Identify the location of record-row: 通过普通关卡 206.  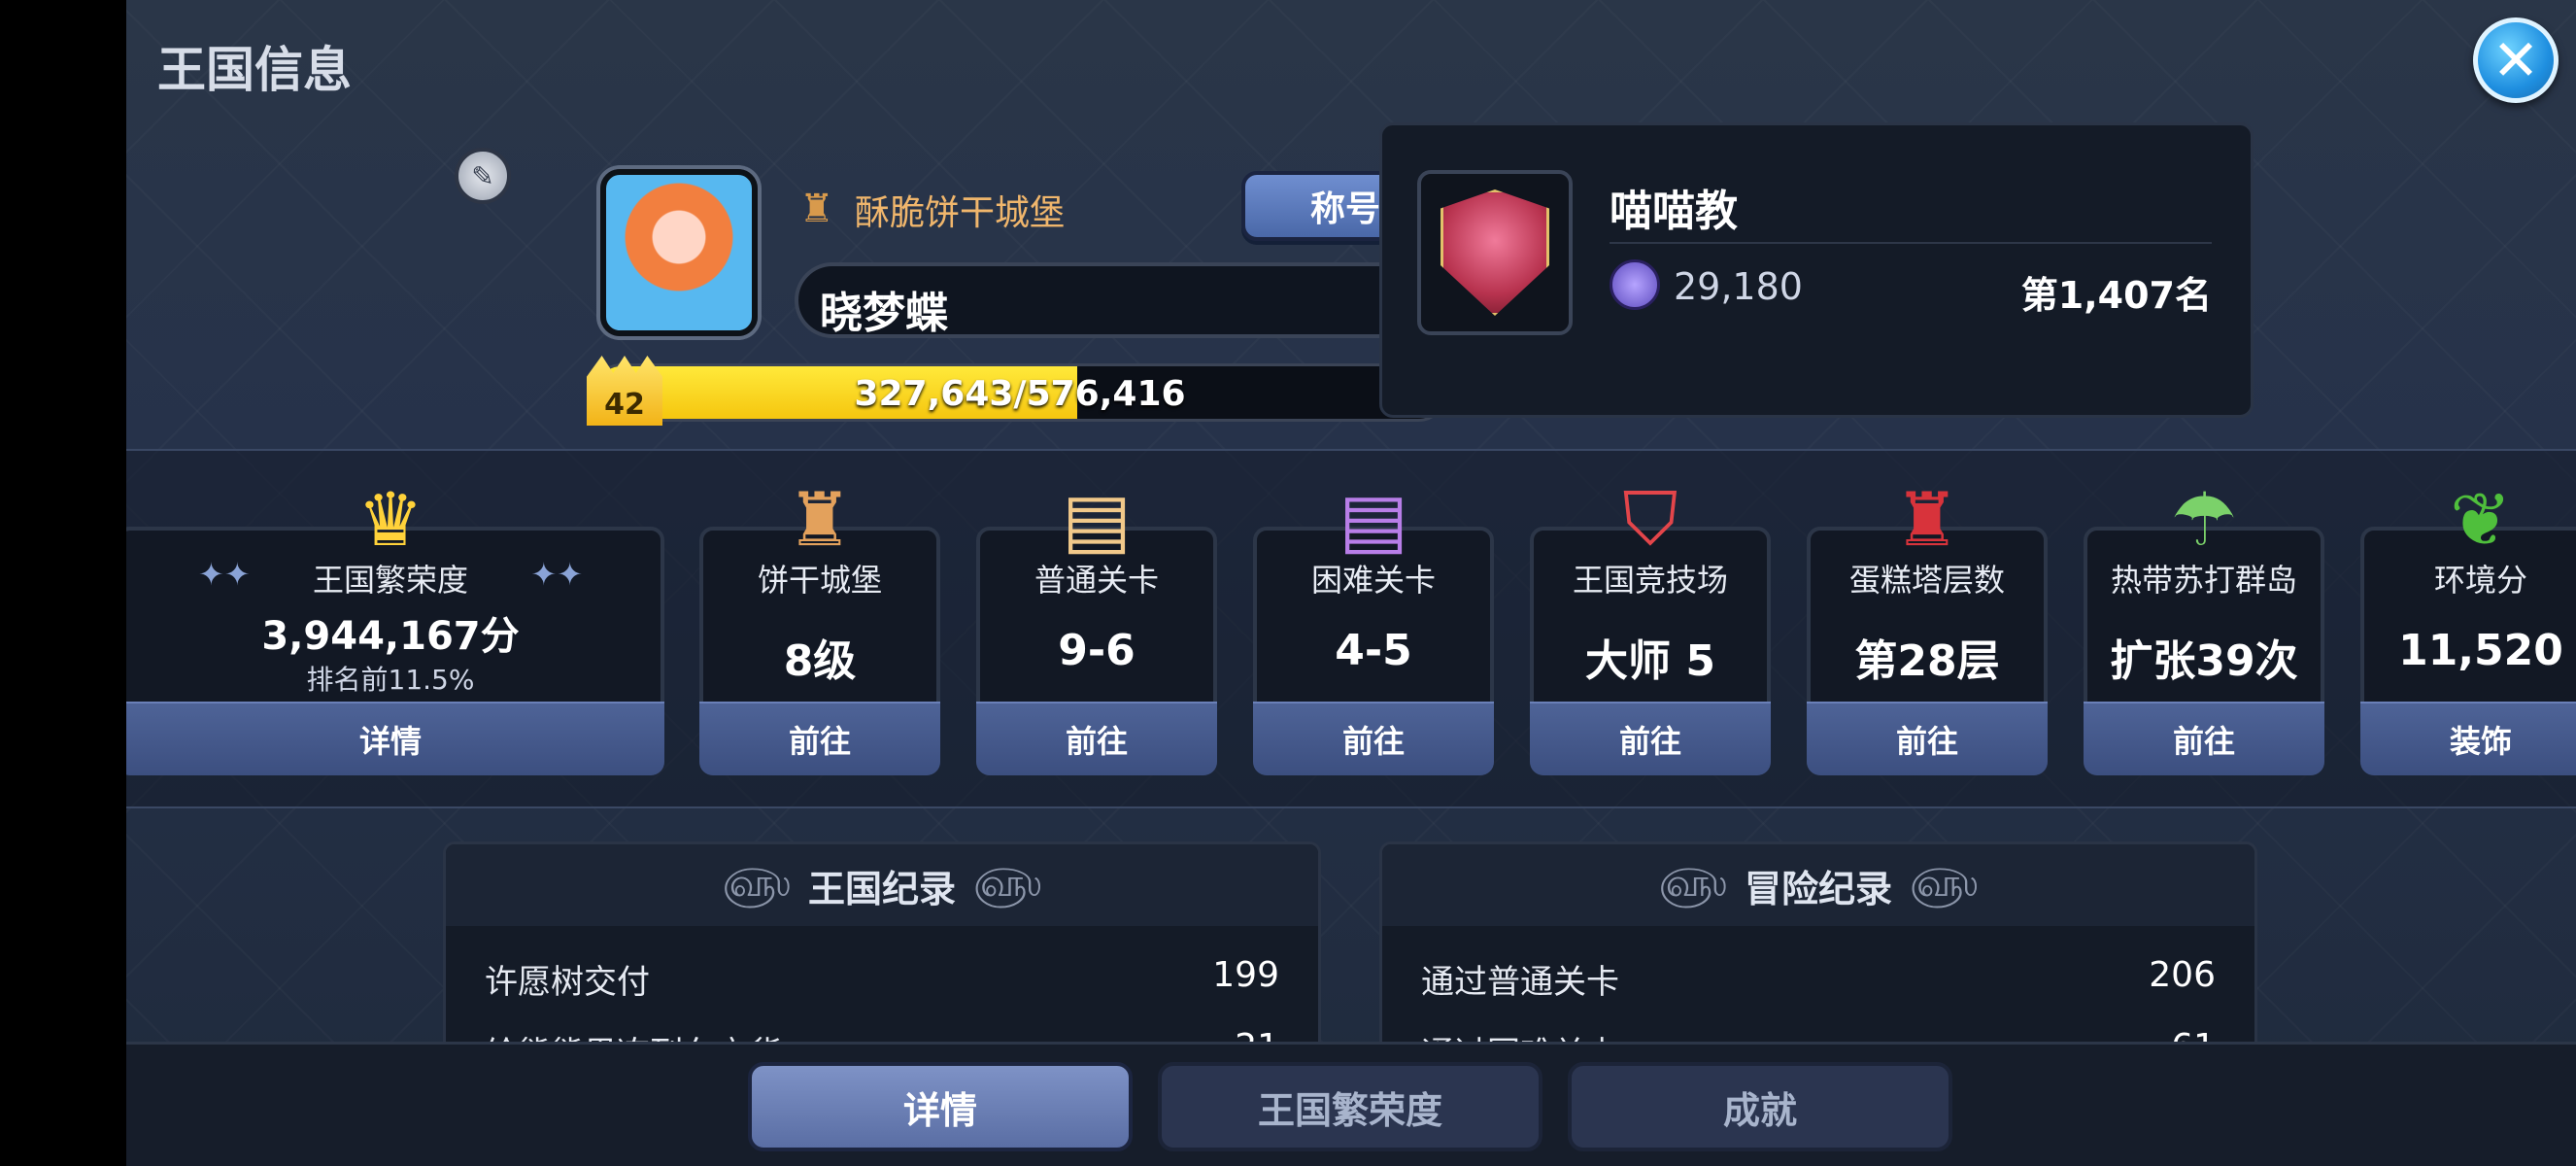
(1818, 979).